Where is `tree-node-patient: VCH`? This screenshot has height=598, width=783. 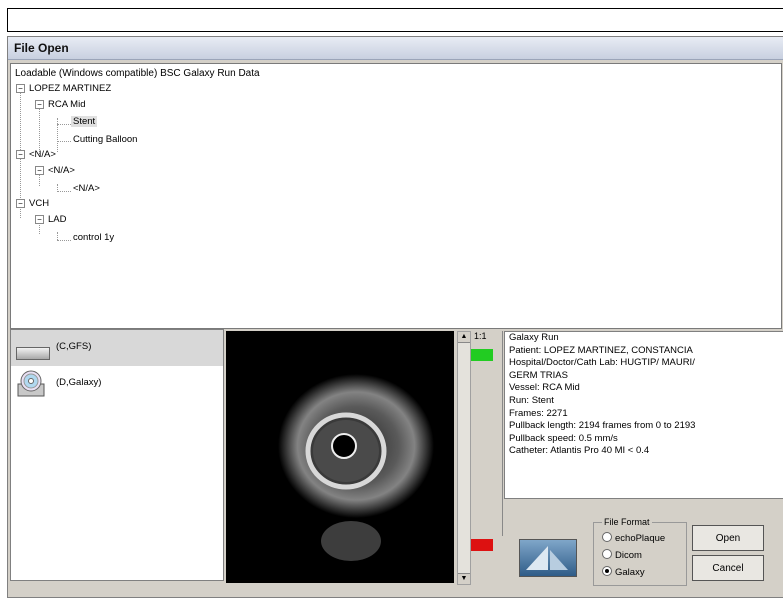
tree-node-patient: VCH is located at coordinates (39, 203).